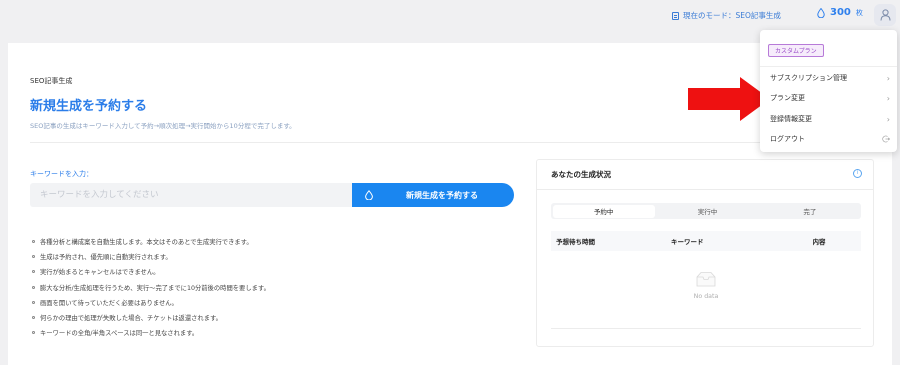  I want to click on menu-item-label: プラン変更, so click(787, 98).